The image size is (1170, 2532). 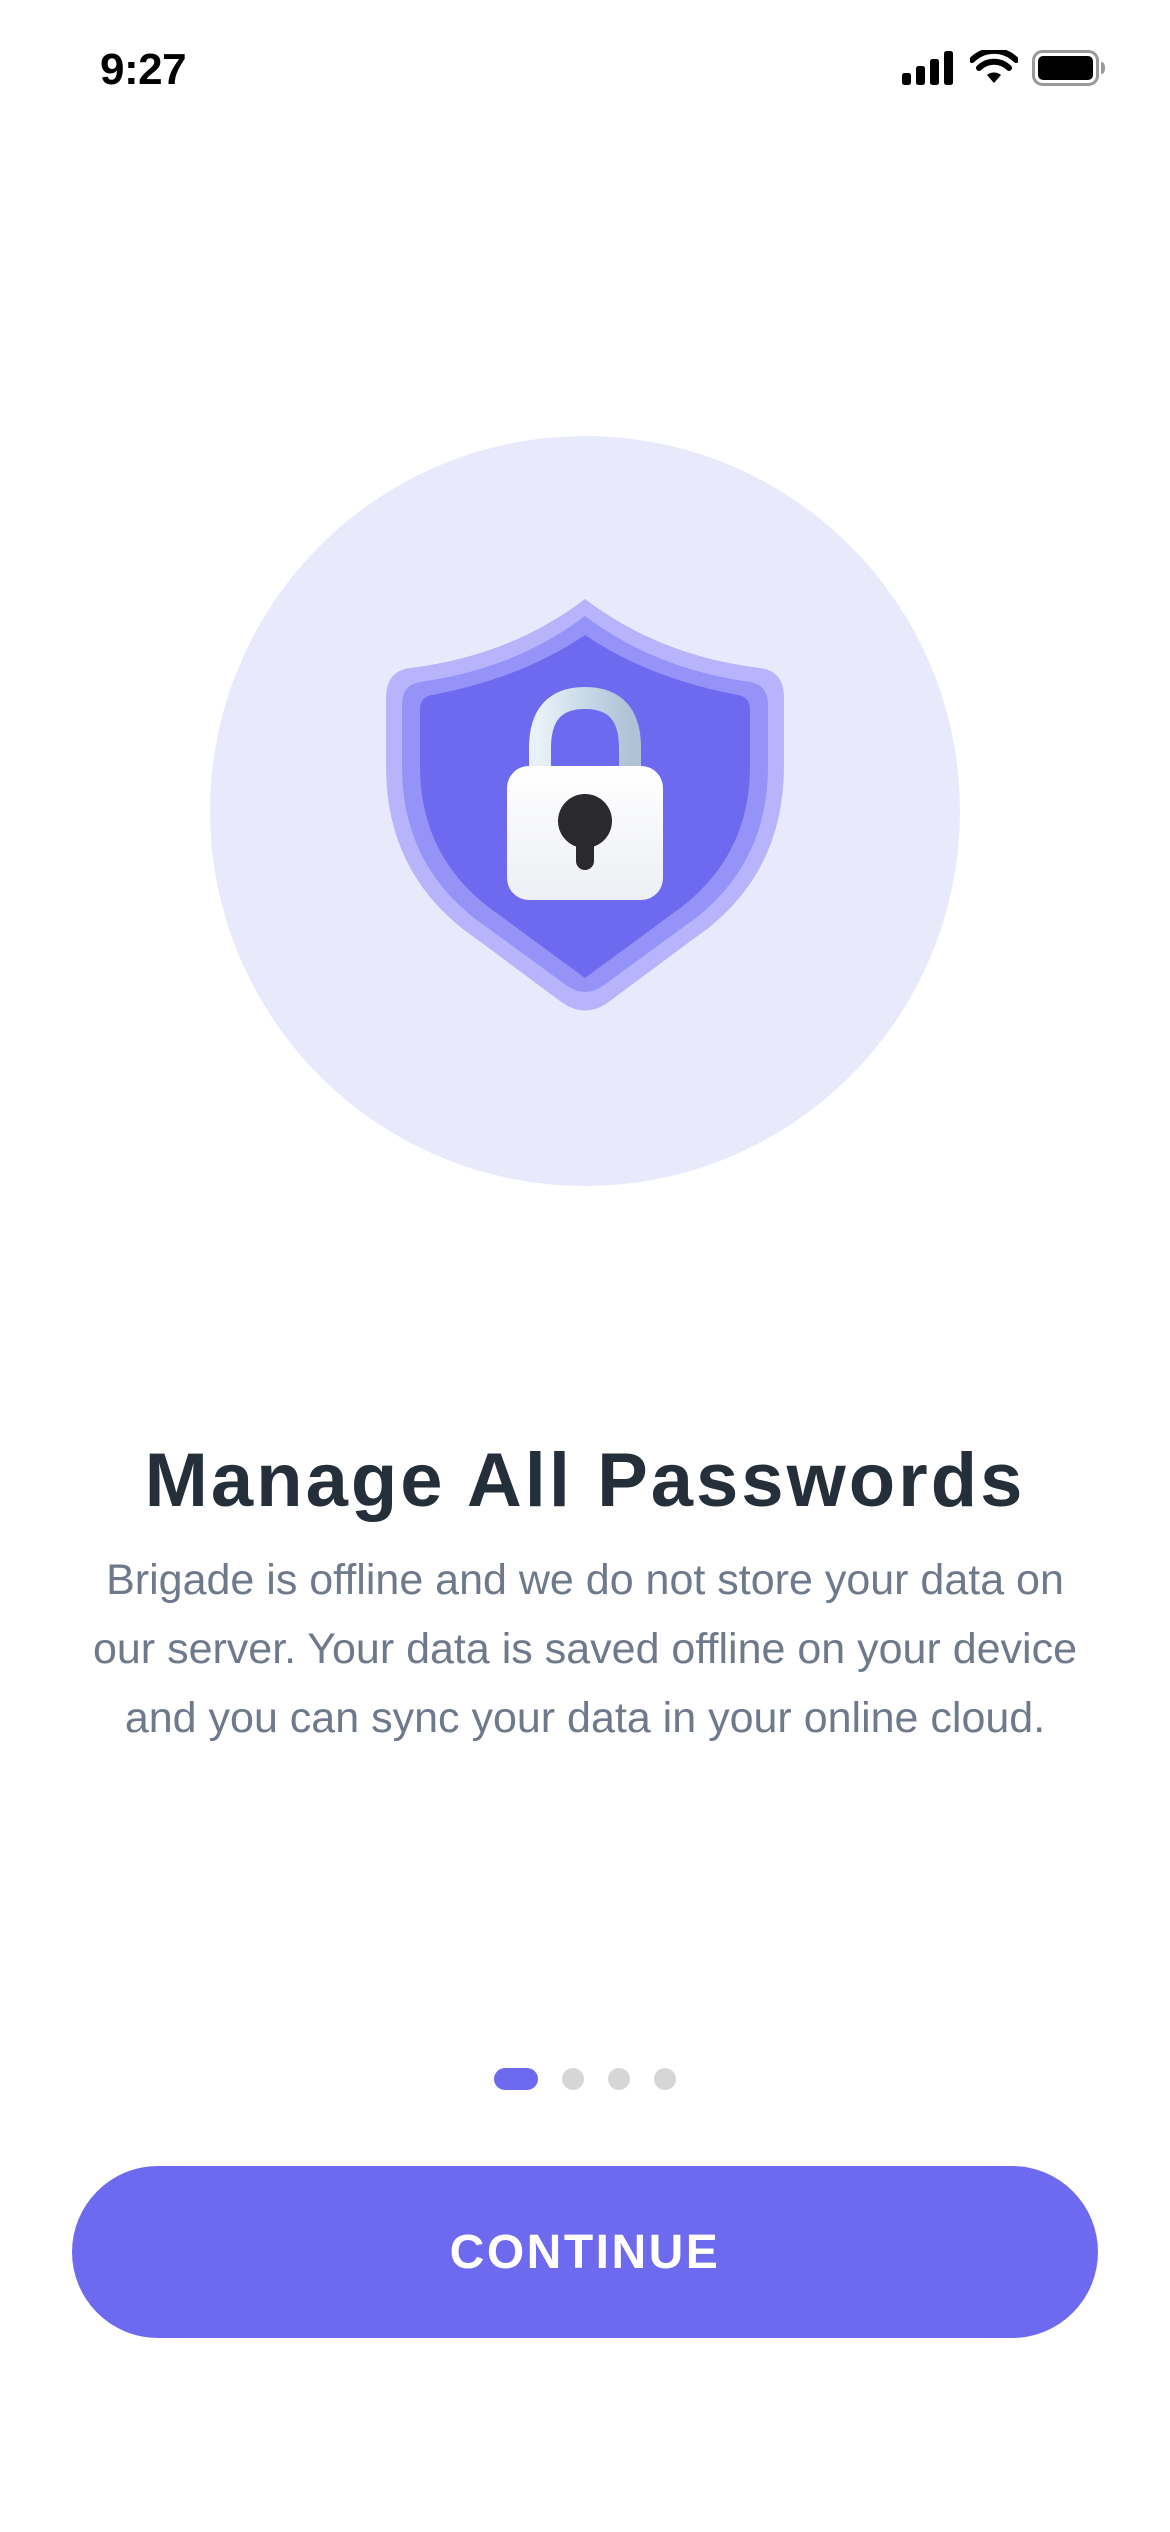 What do you see at coordinates (585, 2079) in the screenshot?
I see `page-indicator` at bounding box center [585, 2079].